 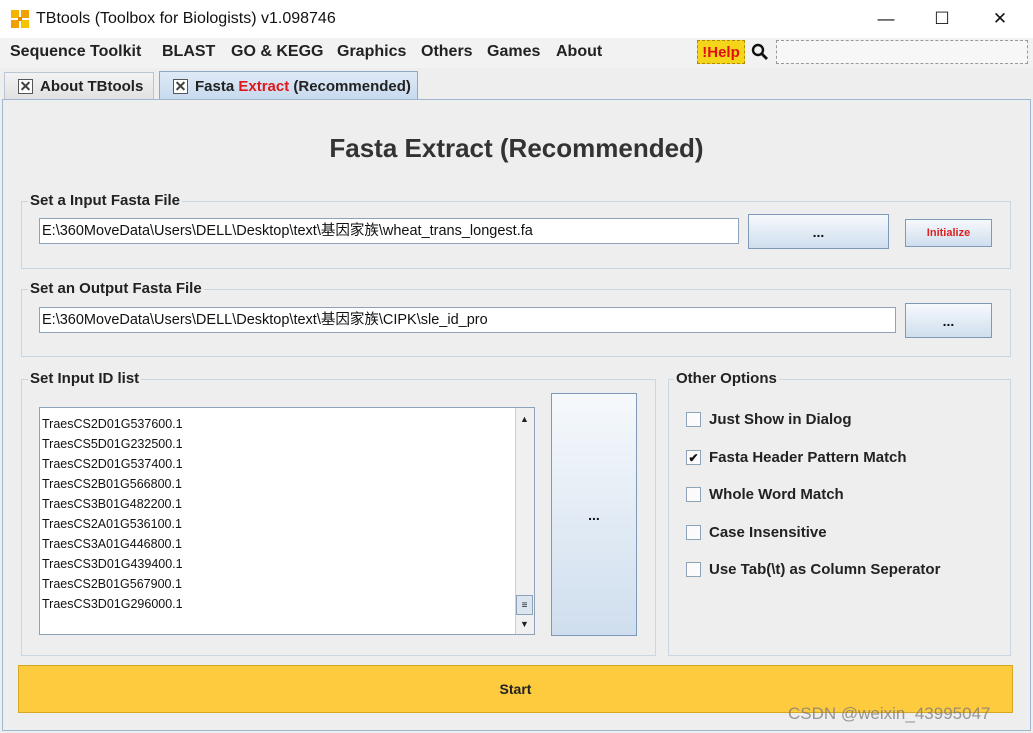 I want to click on option-tab-column-separator: Use Tab(\t) as Column Seperator, so click(x=813, y=569).